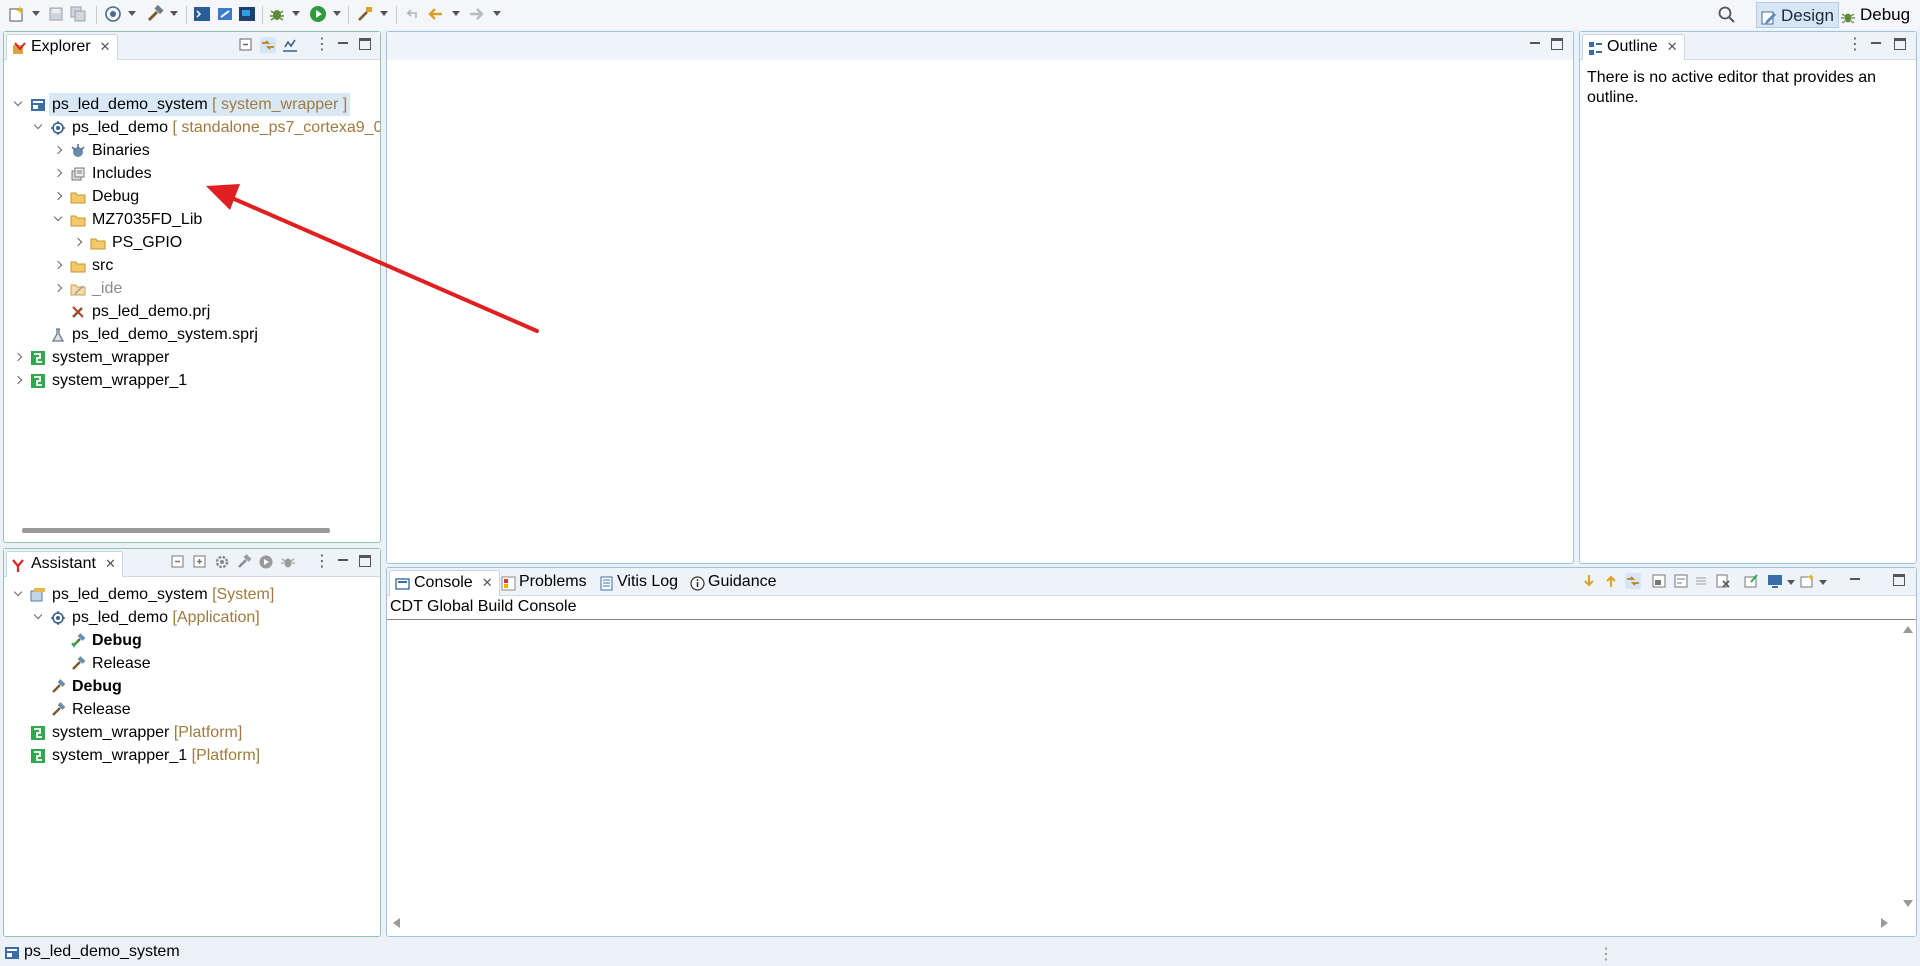  I want to click on assistant-tabbar: Assistant ✕, so click(192, 563).